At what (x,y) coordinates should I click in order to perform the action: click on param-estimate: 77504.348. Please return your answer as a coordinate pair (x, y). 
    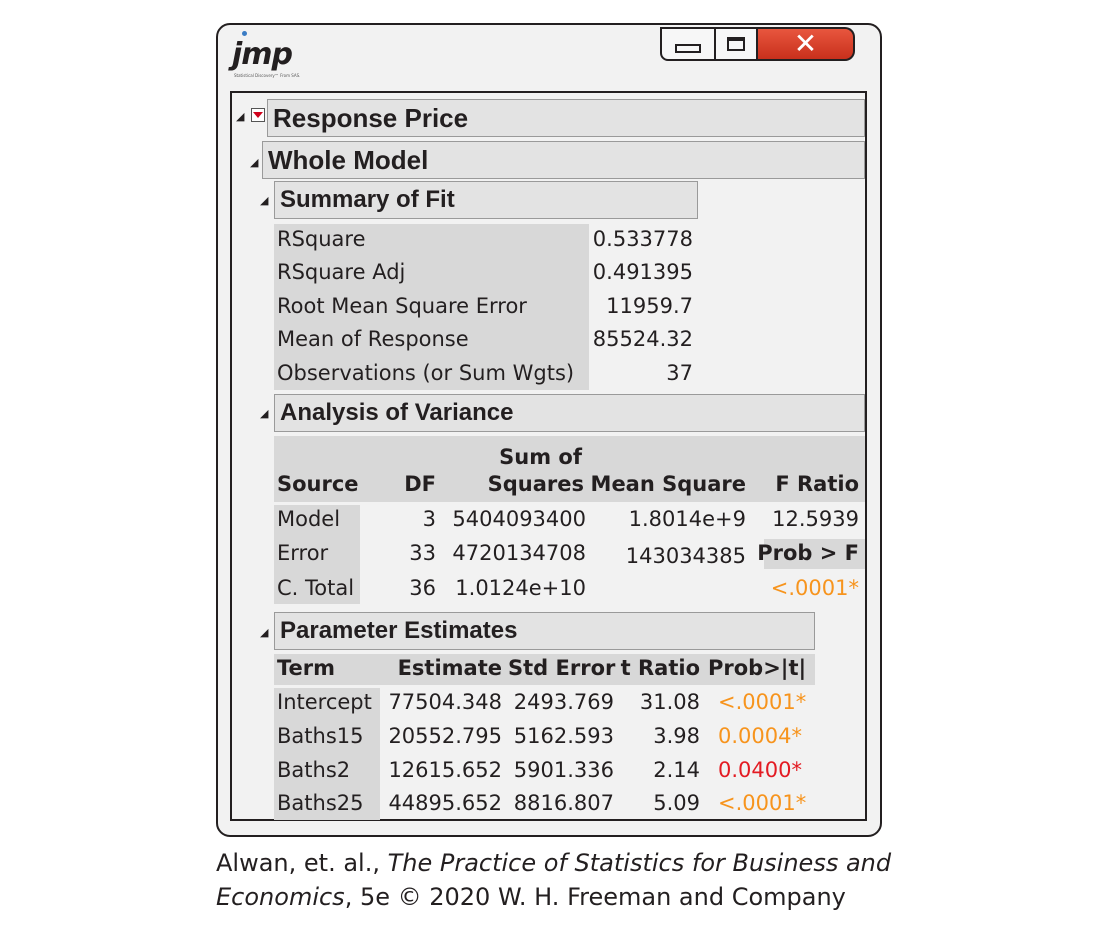
    Looking at the image, I should click on (445, 702).